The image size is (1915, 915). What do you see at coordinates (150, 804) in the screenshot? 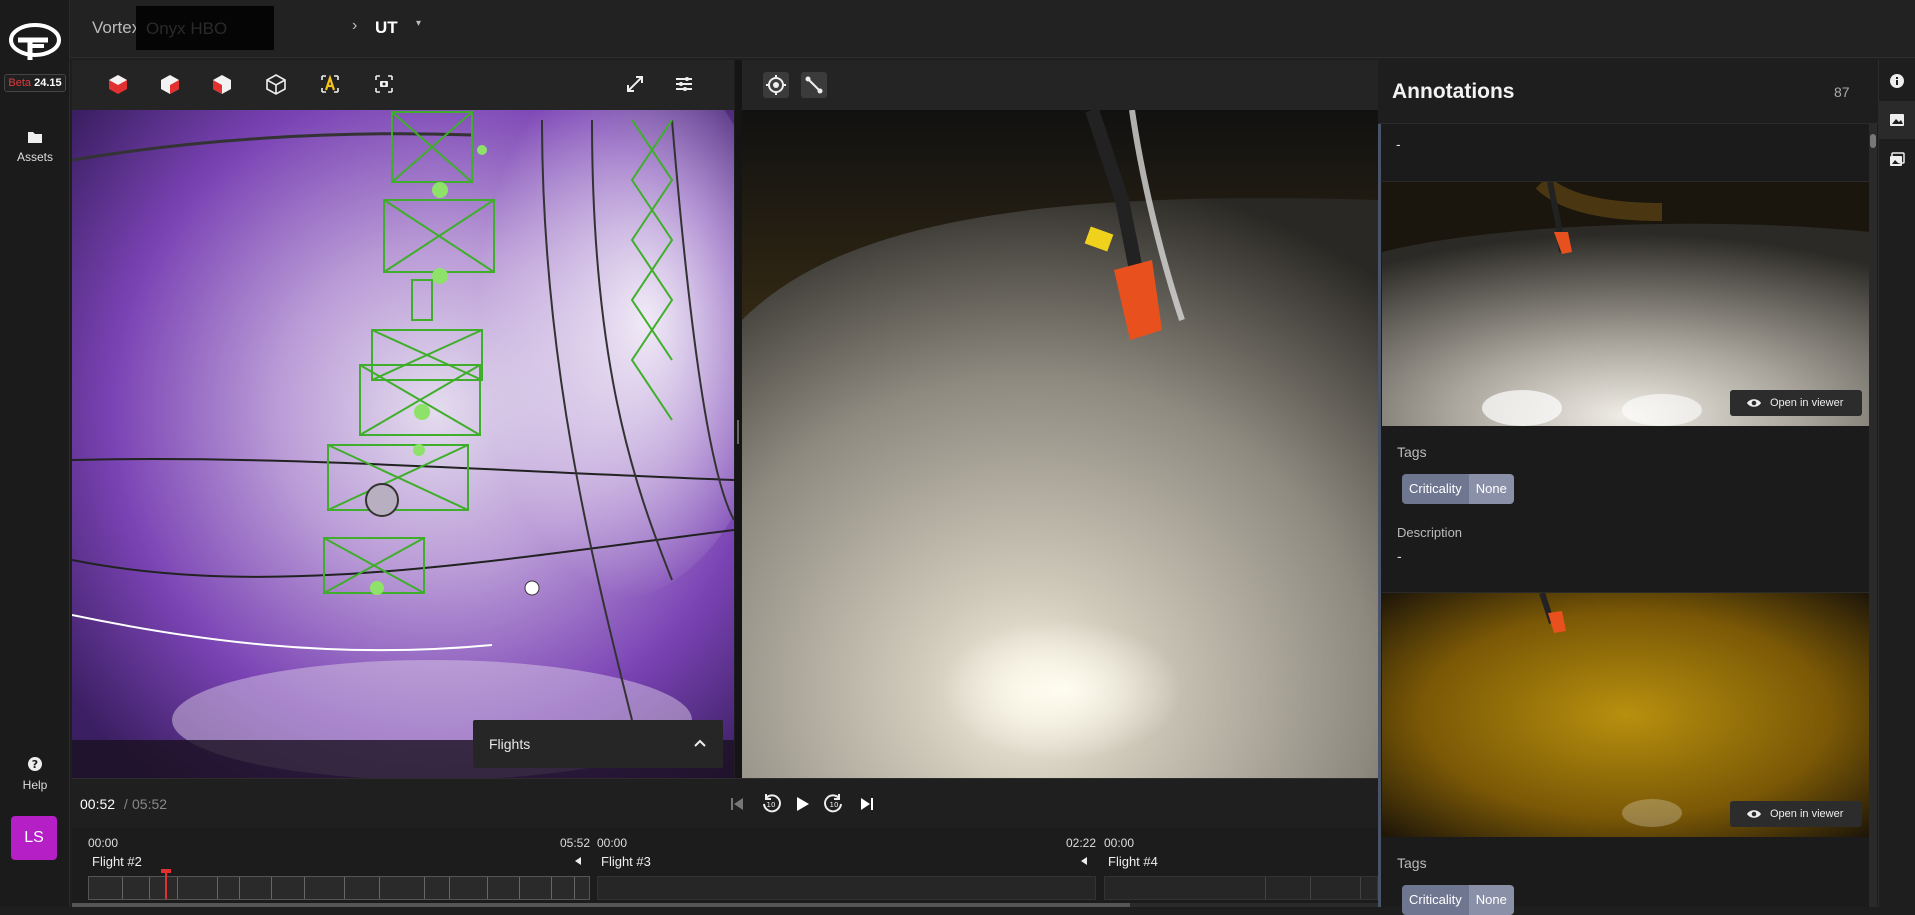
I see `total-time: 05:52` at bounding box center [150, 804].